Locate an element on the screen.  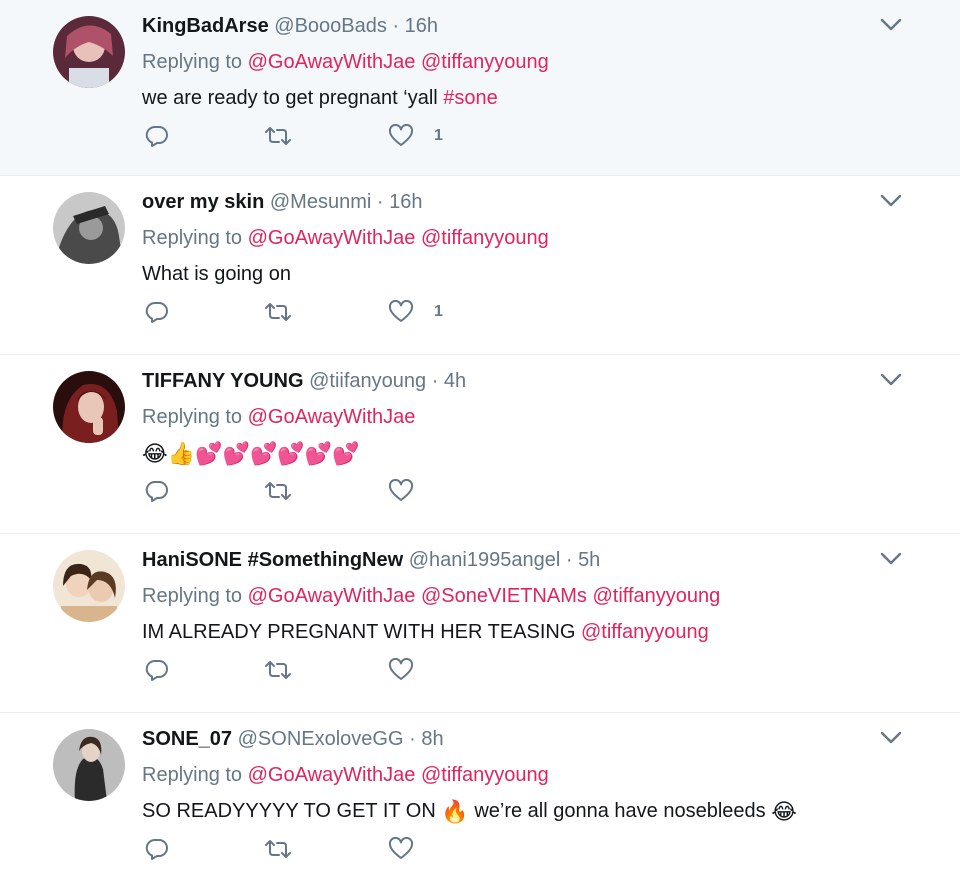
display-name: over my skin is located at coordinates (203, 202).